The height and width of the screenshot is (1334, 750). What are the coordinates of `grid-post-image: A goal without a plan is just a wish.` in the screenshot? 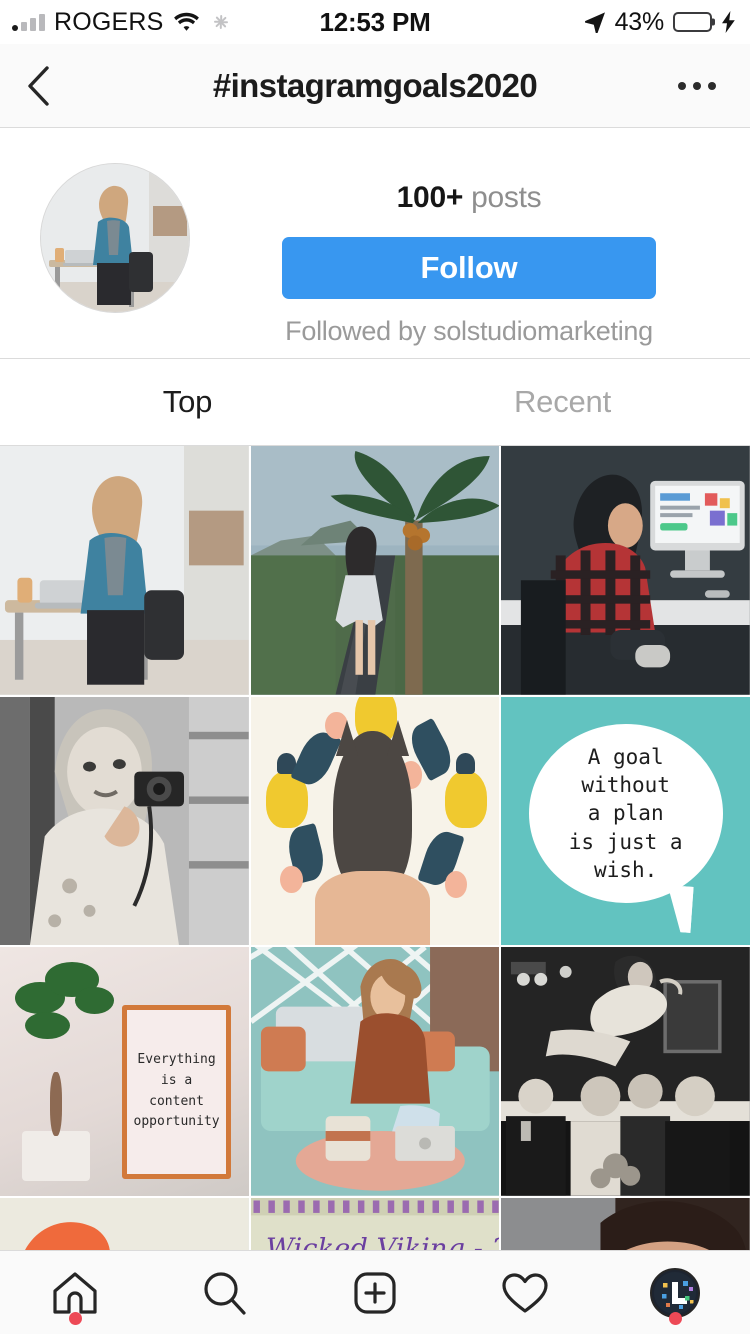 It's located at (625, 821).